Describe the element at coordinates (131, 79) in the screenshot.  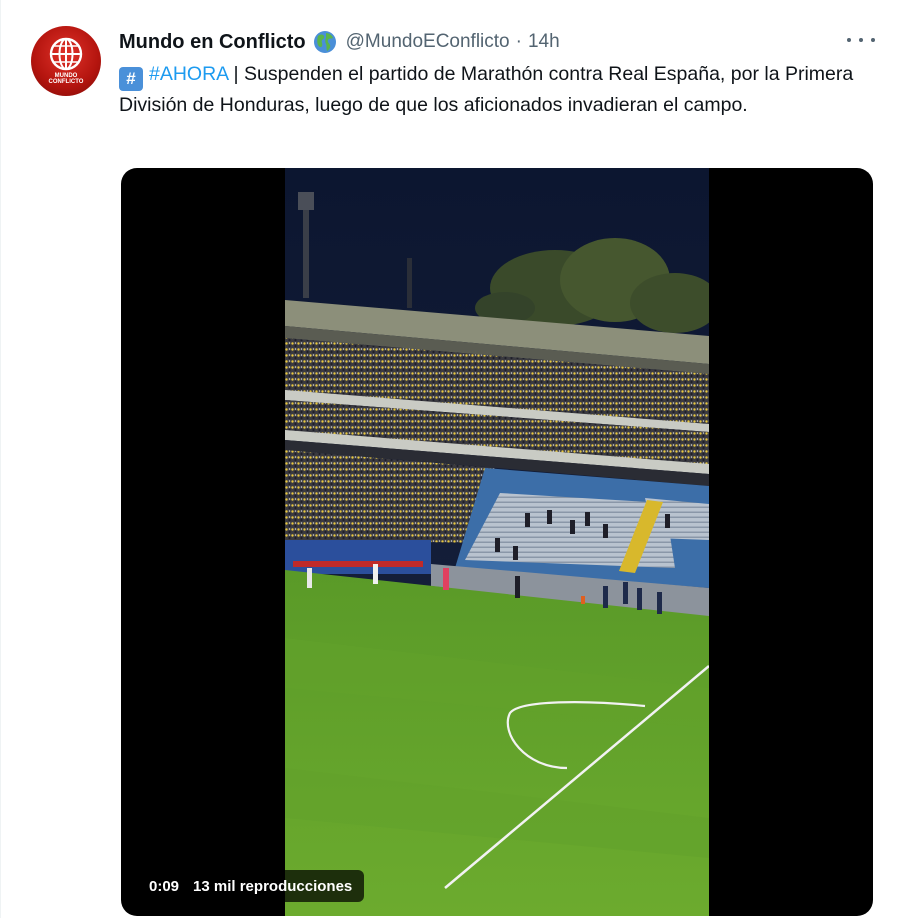
I see `keycap-hash-icon: #` at that location.